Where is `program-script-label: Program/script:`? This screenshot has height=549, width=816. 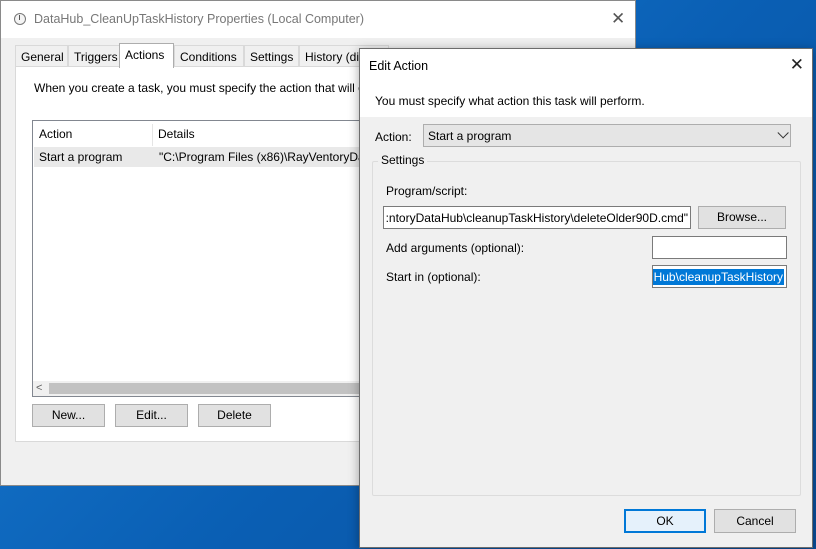
program-script-label: Program/script: is located at coordinates (427, 191).